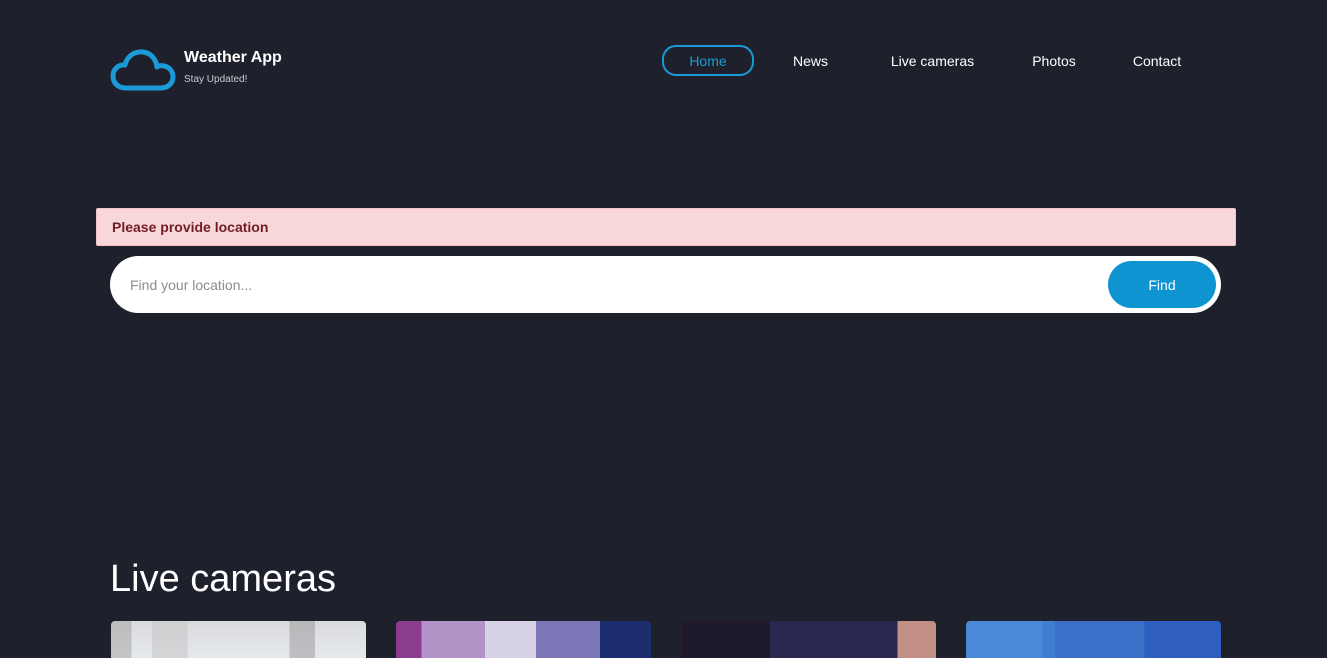 Image resolution: width=1327 pixels, height=658 pixels. I want to click on nav-item-news: News, so click(810, 60).